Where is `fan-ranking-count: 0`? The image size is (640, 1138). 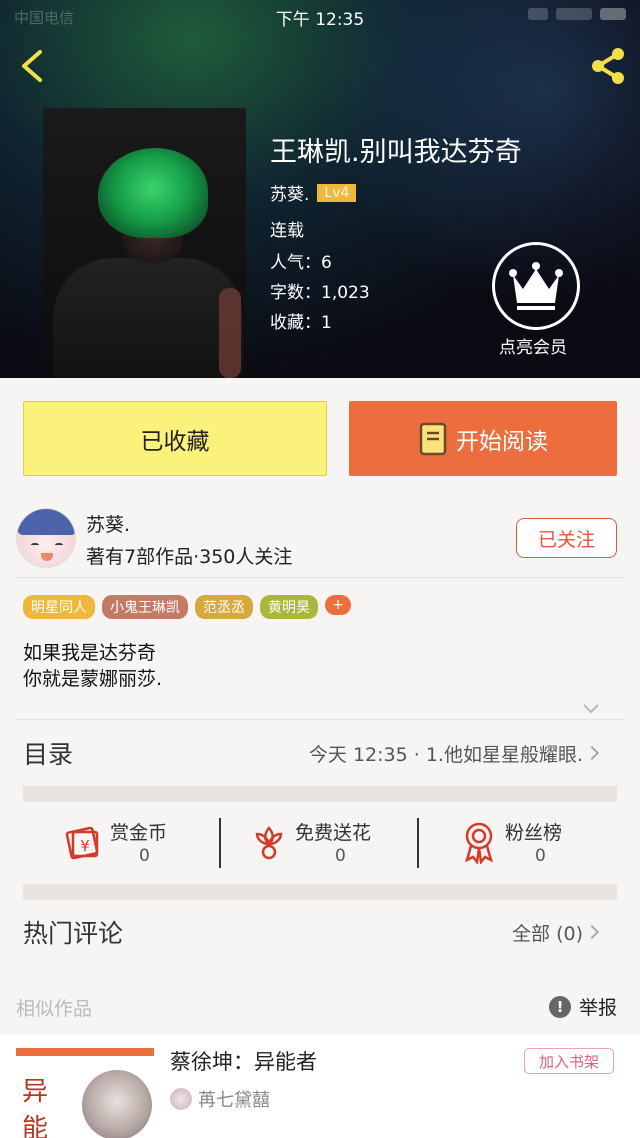
fan-ranking-count: 0 is located at coordinates (540, 856).